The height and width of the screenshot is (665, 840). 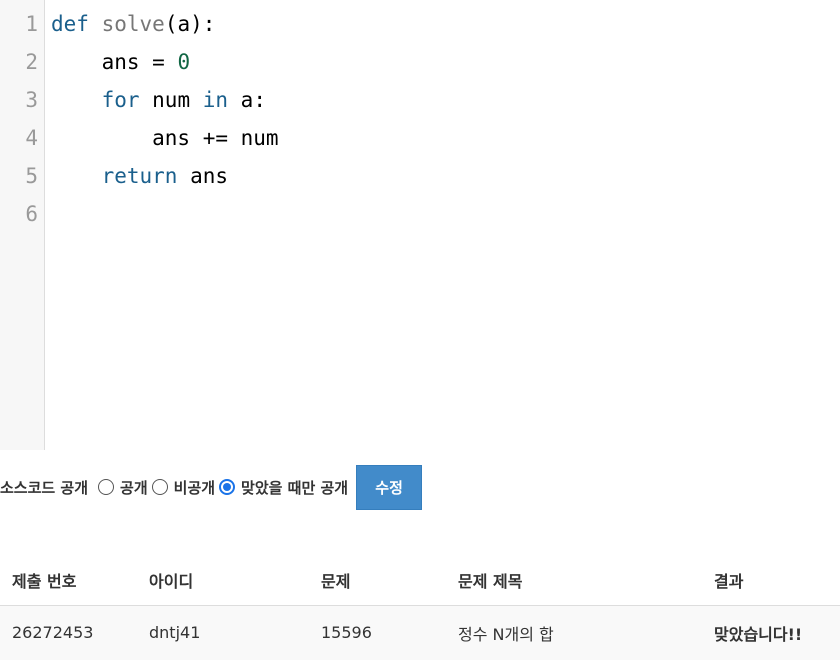 I want to click on problem-title: 정수 N개의 합, so click(x=574, y=632).